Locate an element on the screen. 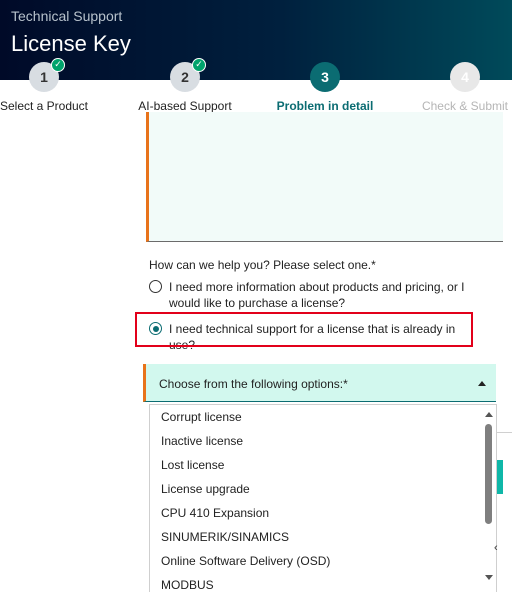 This screenshot has width=512, height=592. options-scrollbar is located at coordinates (489, 498).